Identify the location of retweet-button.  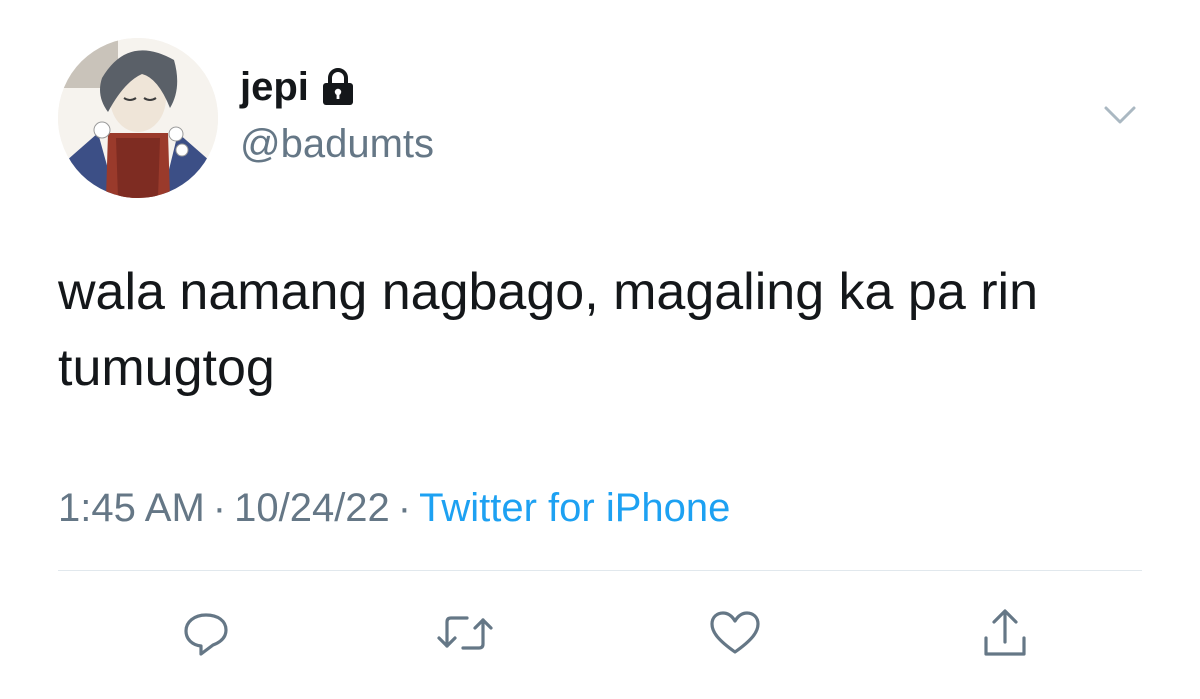
(465, 633).